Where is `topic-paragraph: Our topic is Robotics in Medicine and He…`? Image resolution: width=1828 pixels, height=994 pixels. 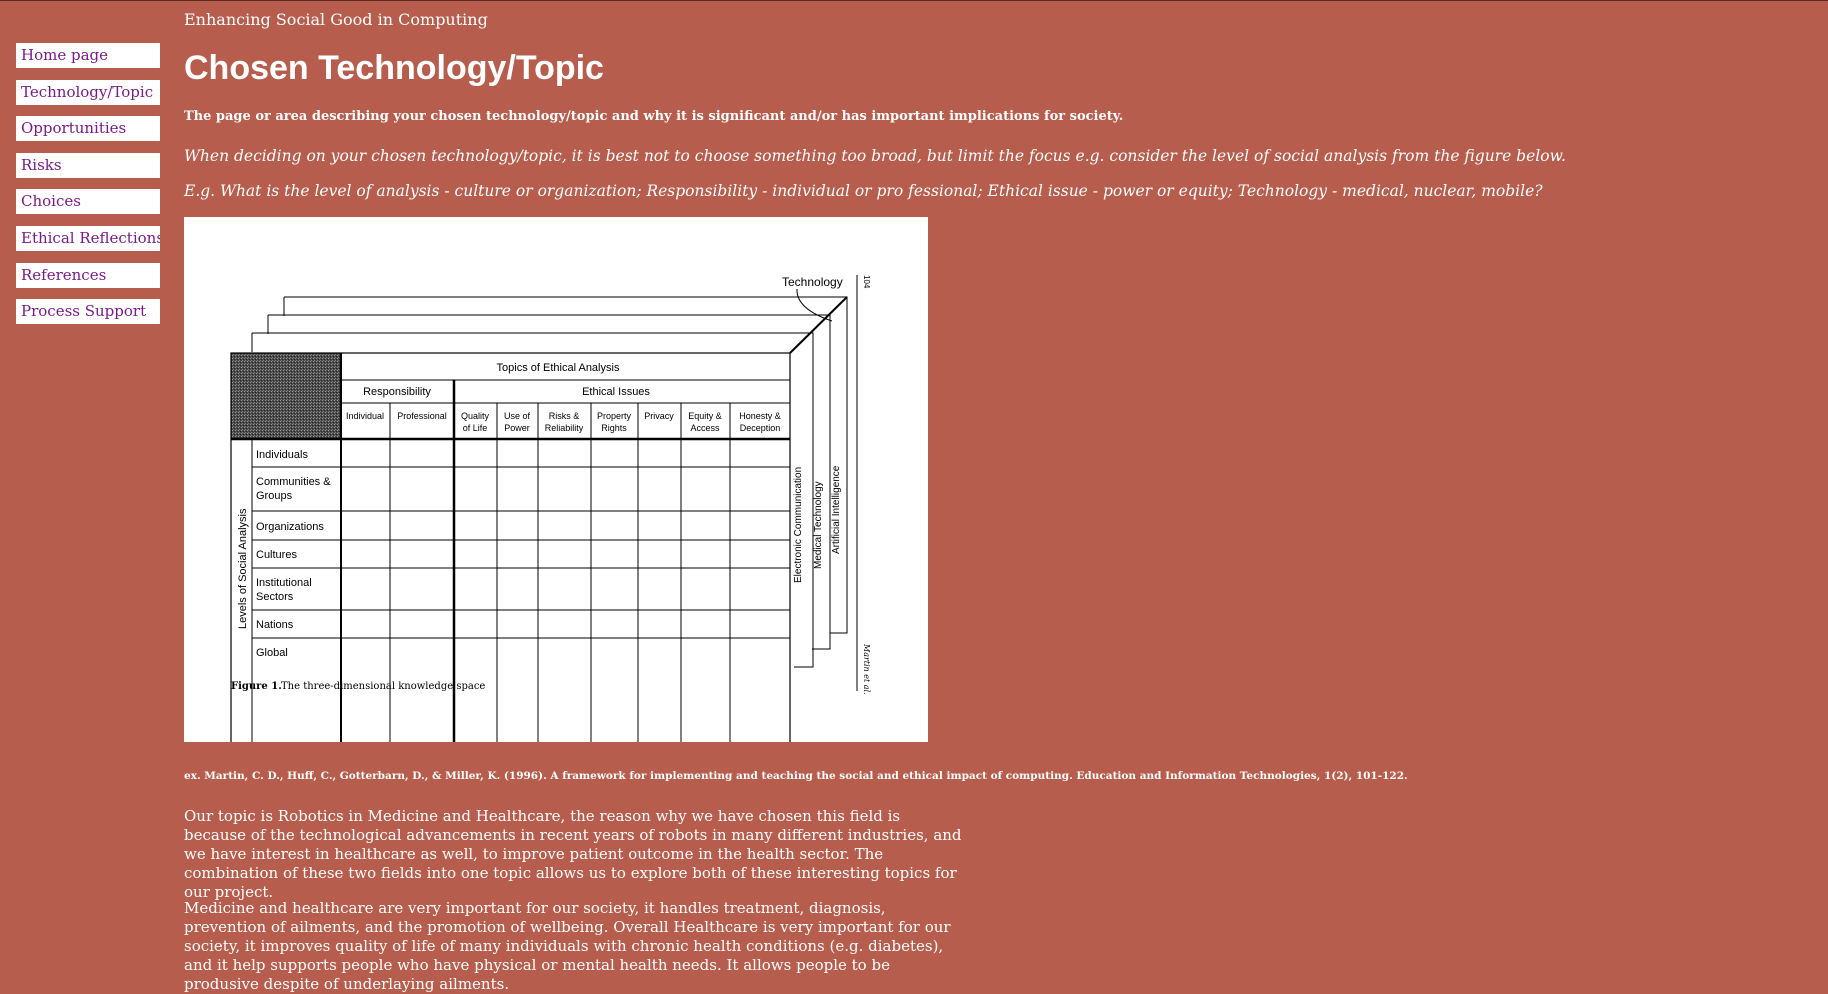
topic-paragraph: Our topic is Robotics in Medicine and He… is located at coordinates (573, 854).